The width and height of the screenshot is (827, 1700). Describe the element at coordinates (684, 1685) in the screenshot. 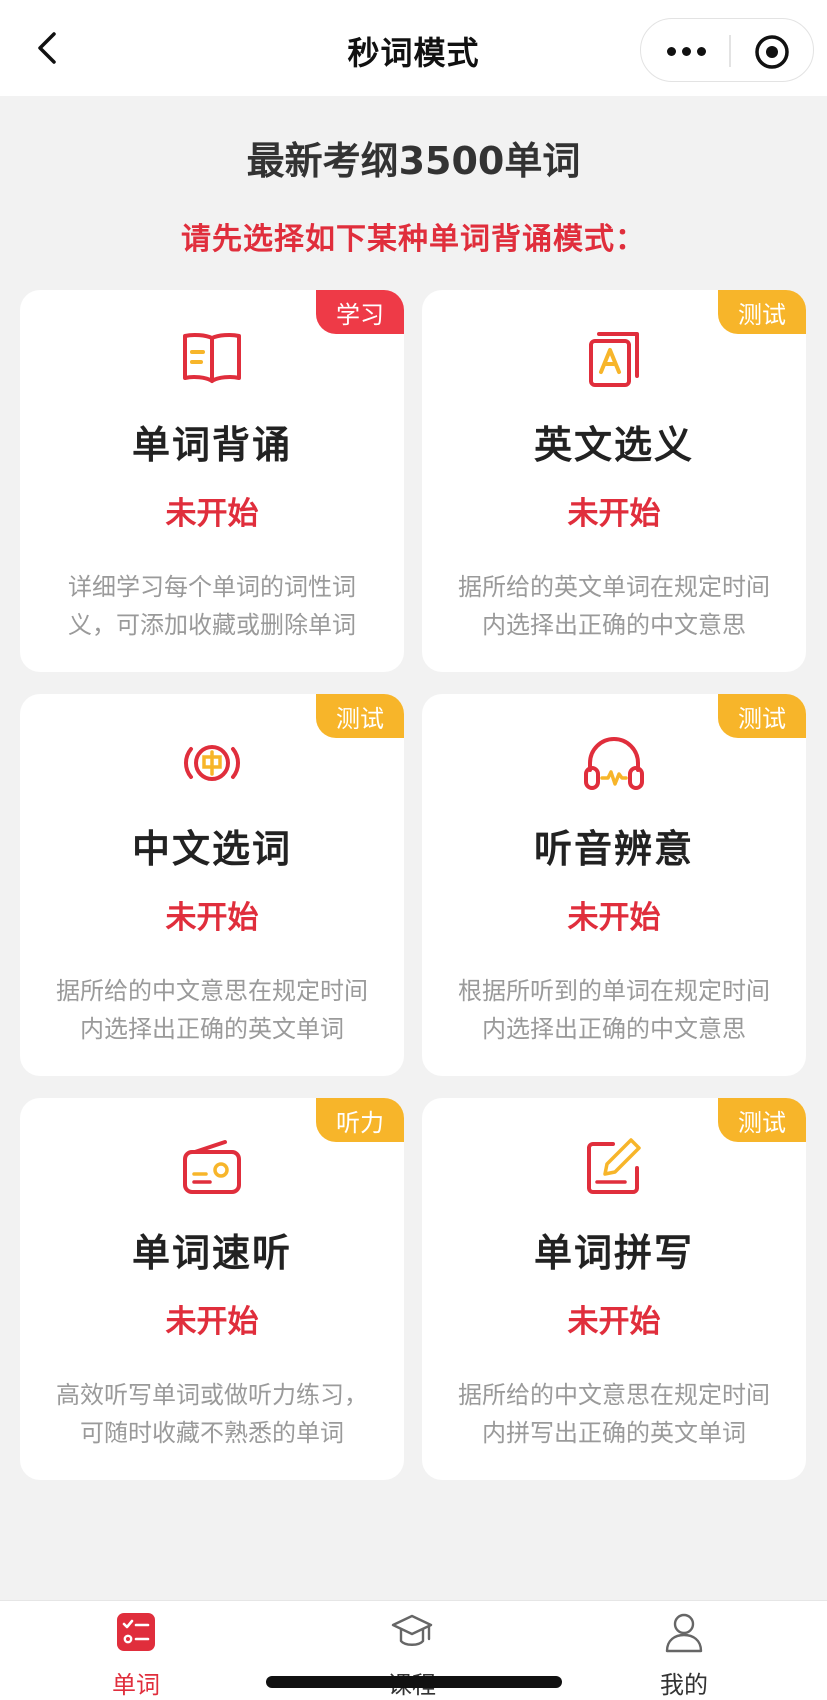

I see `tab-label: 我的` at that location.